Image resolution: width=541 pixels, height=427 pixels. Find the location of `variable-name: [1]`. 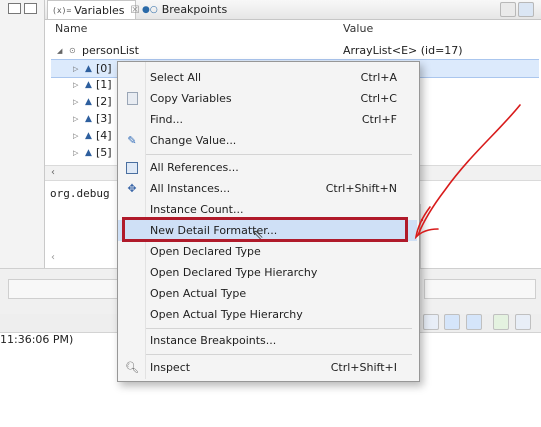

variable-name: [1] is located at coordinates (104, 84).